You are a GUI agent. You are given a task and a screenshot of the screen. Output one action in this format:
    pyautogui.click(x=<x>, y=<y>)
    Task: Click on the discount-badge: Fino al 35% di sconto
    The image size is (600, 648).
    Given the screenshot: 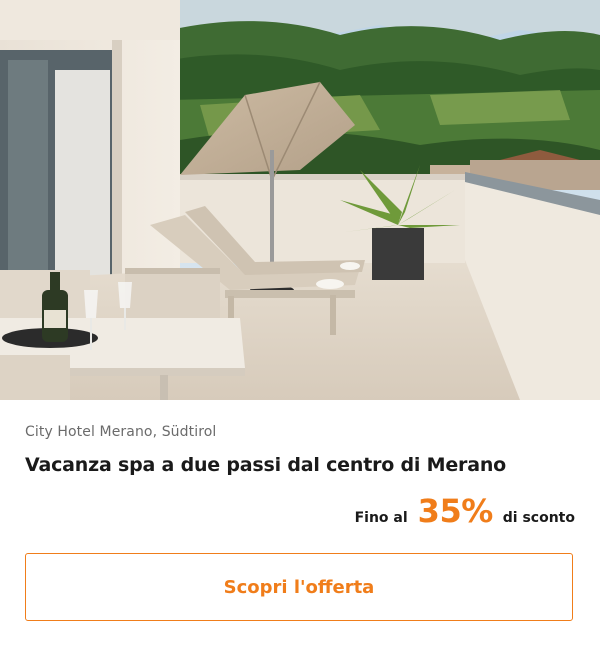 What is the action you would take?
    pyautogui.click(x=465, y=512)
    